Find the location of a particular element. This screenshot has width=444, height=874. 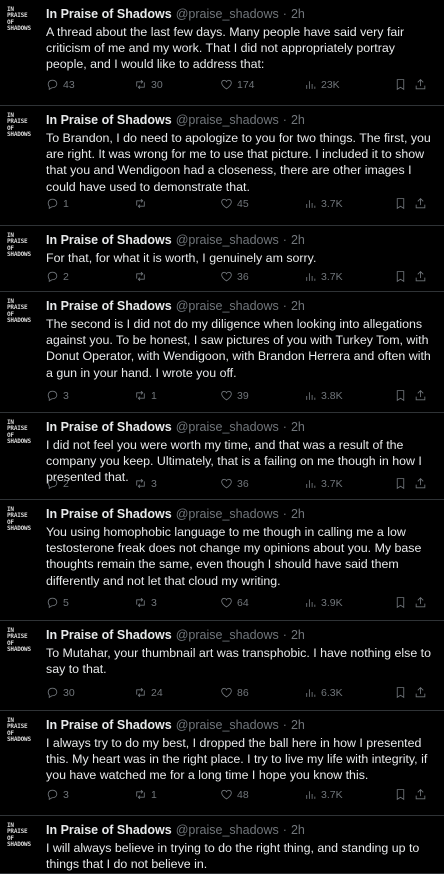

like-button: 64 is located at coordinates (262, 602).